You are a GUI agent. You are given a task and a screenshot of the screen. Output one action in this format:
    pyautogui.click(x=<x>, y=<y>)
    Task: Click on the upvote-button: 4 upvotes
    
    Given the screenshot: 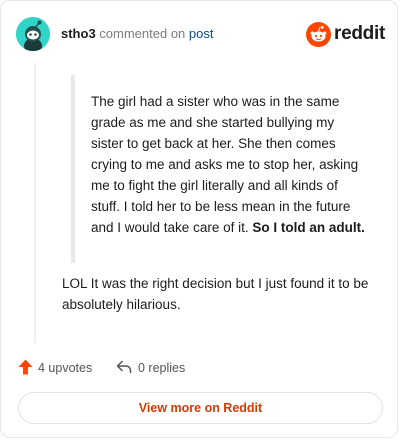 What is the action you would take?
    pyautogui.click(x=55, y=368)
    